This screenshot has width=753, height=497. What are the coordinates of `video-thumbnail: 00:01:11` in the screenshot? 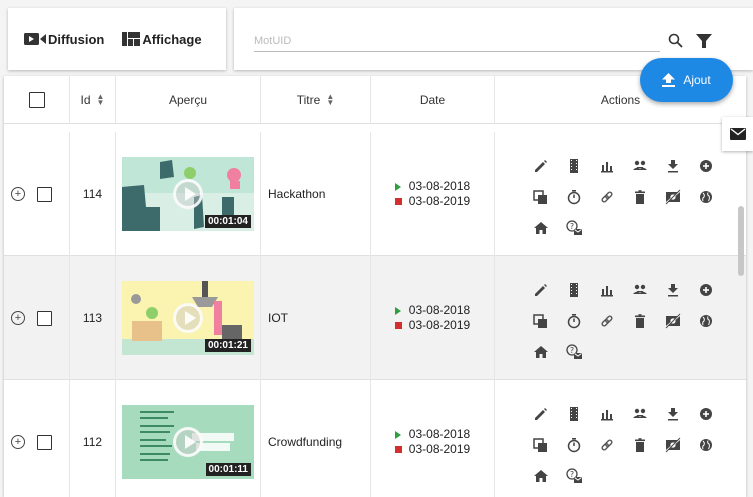 It's located at (188, 442).